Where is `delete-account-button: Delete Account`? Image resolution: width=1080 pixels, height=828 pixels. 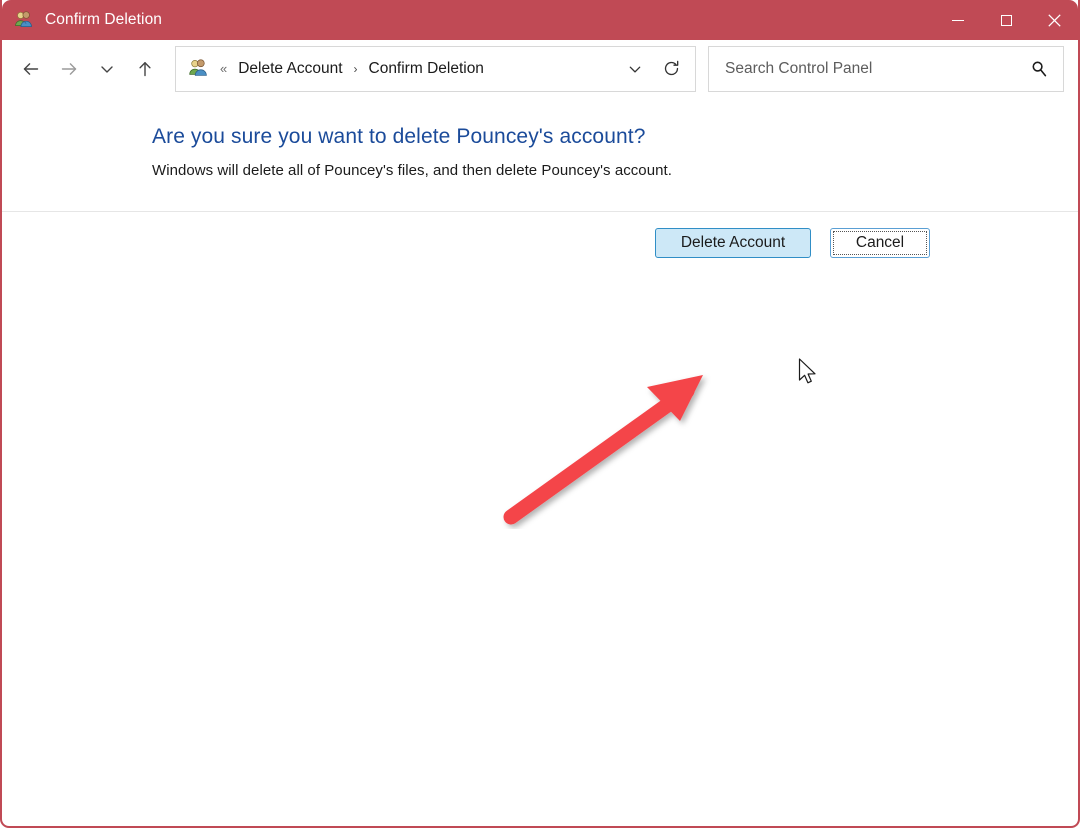
delete-account-button: Delete Account is located at coordinates (733, 243).